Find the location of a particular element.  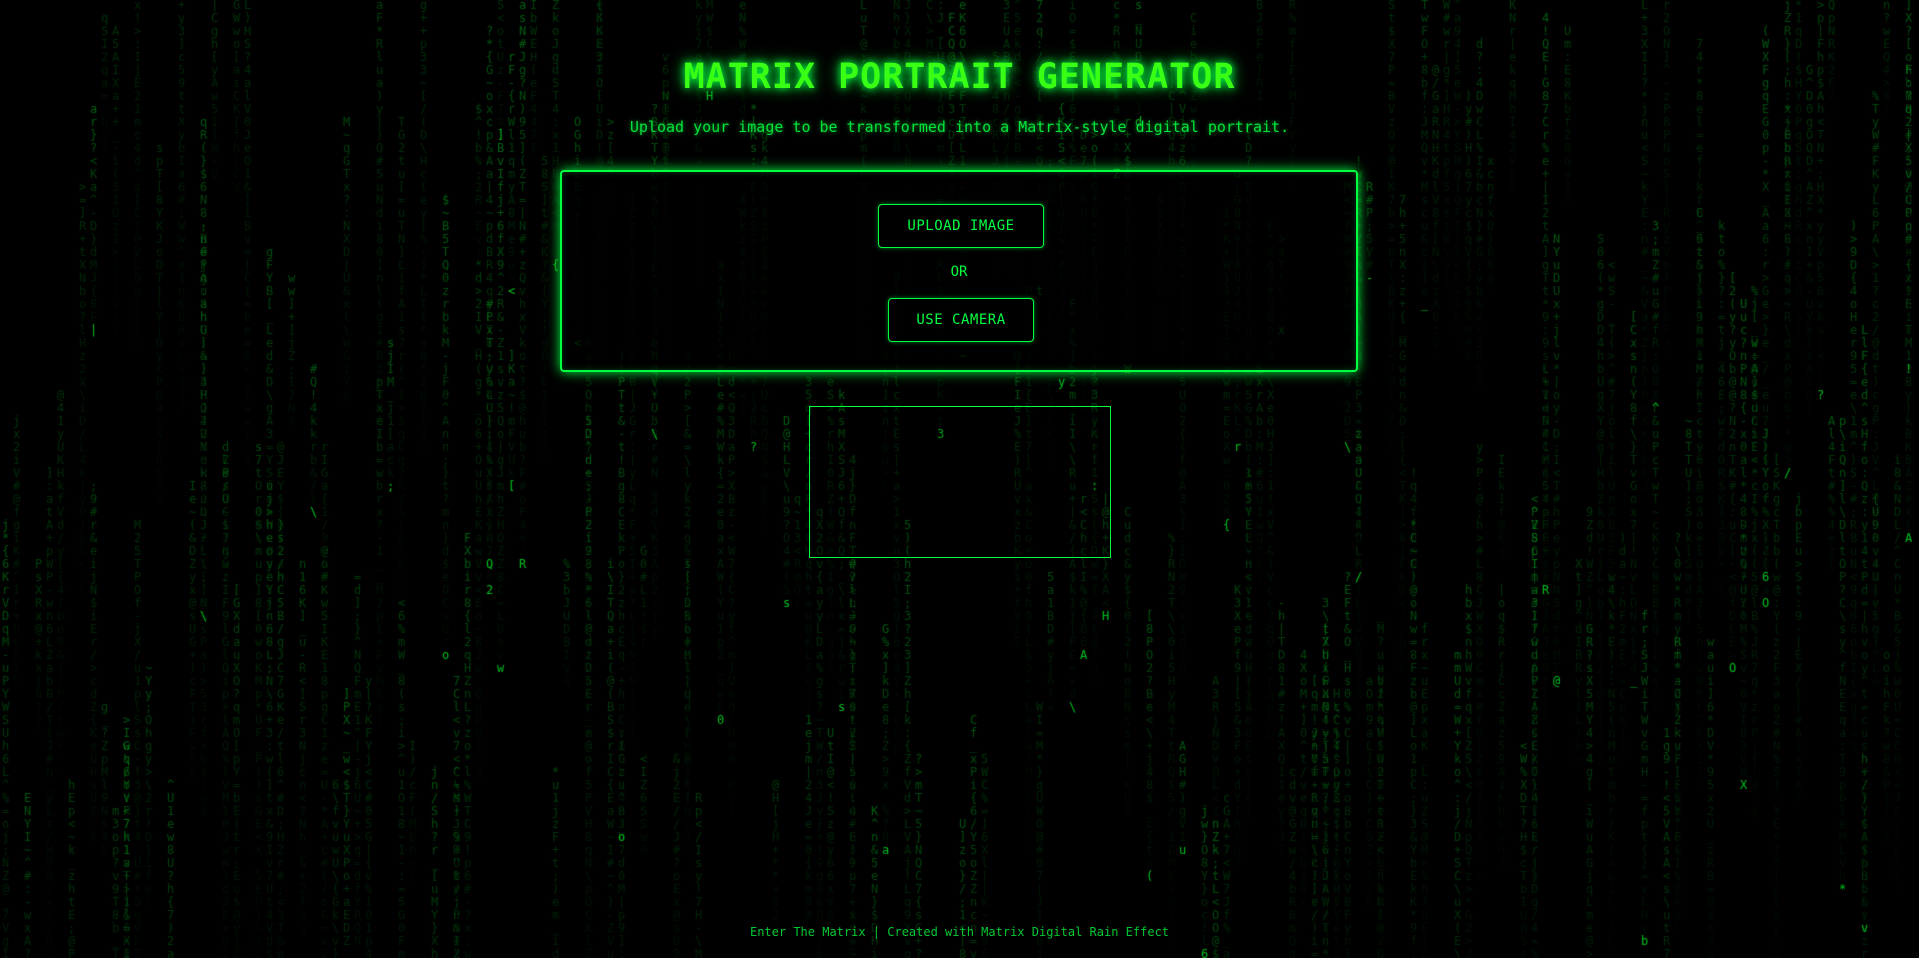

upload-panel: UPLOAD IMAGE OR USE CAMERA is located at coordinates (959, 271).